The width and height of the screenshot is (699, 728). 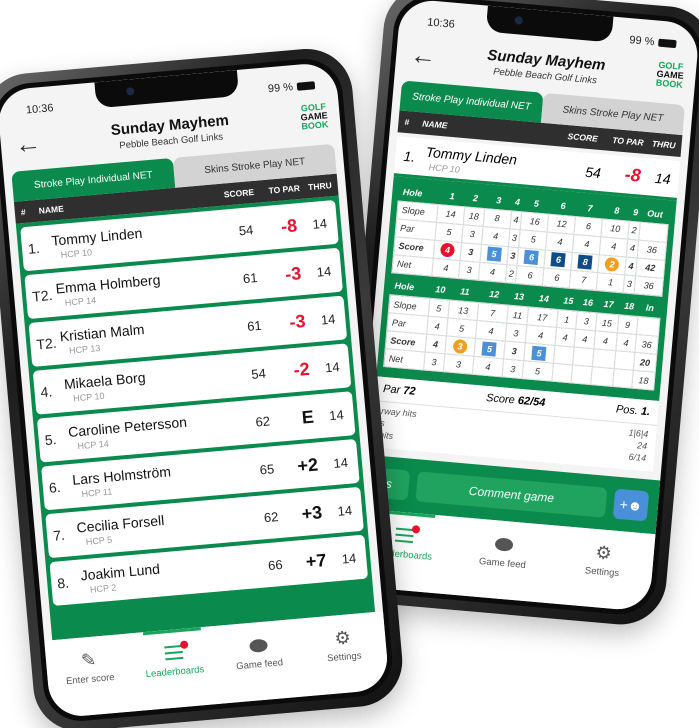 I want to click on add-user-icon: +☻, so click(x=631, y=505).